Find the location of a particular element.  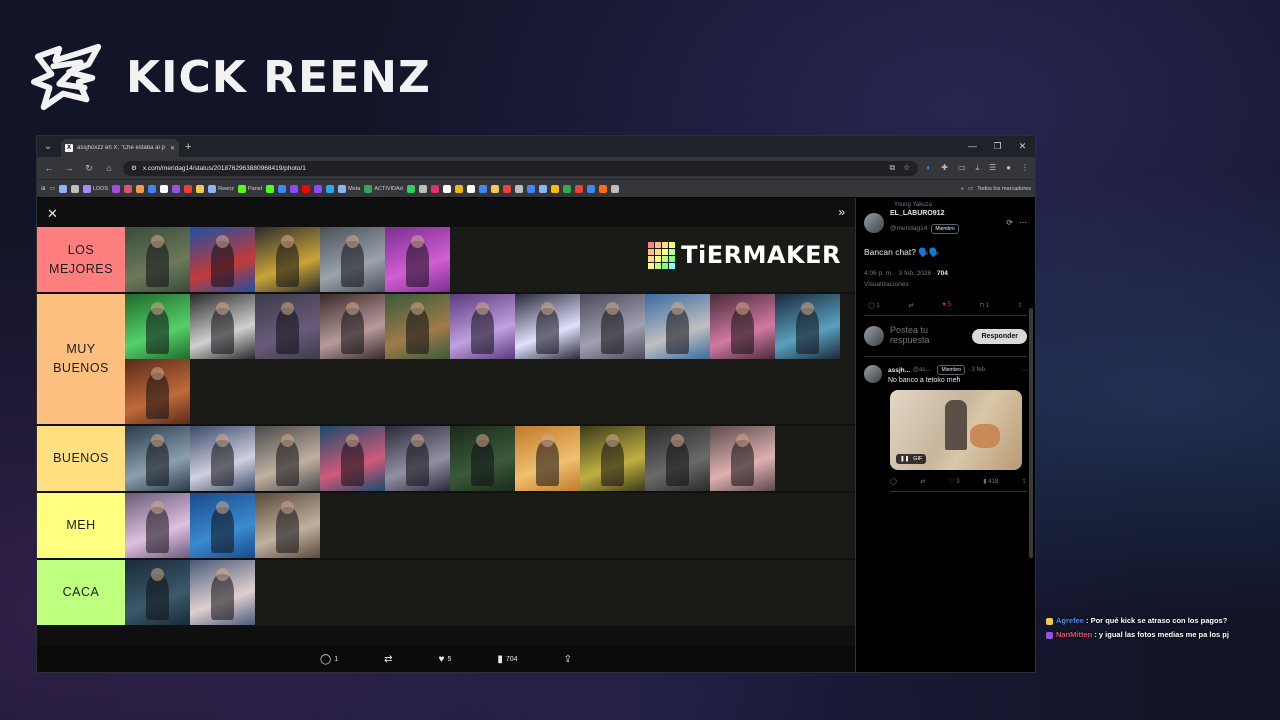

folder-icon: ▭ is located at coordinates (52, 189).